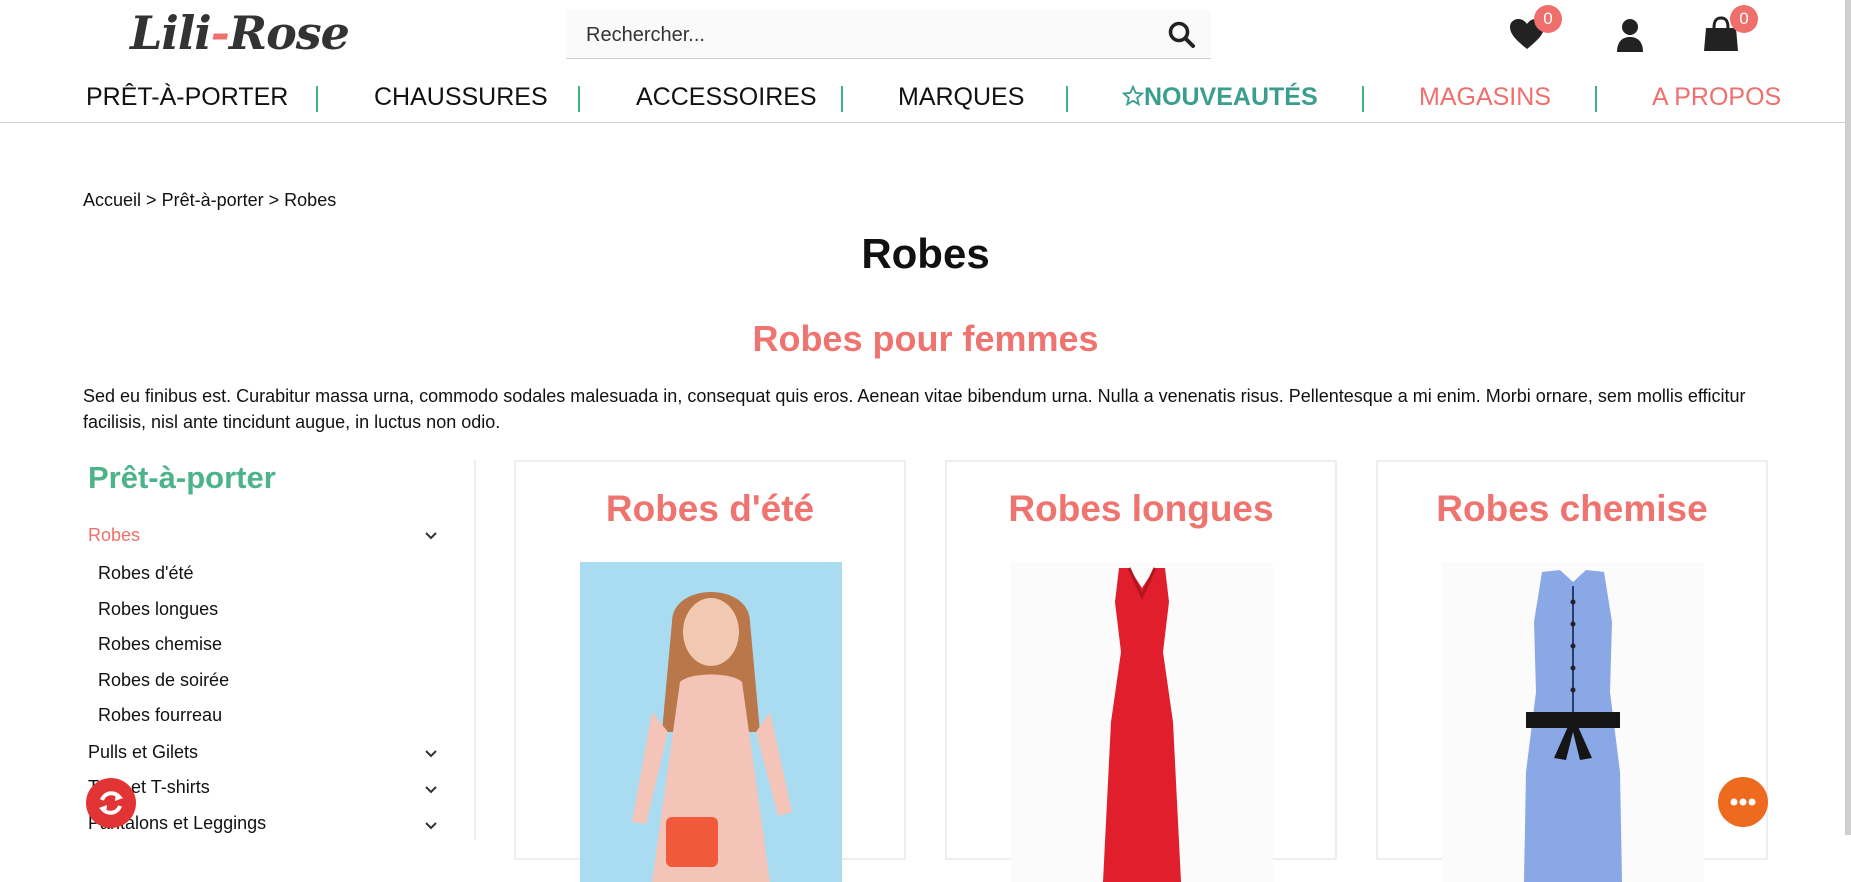 Image resolution: width=1851 pixels, height=882 pixels. Describe the element at coordinates (1485, 97) in the screenshot. I see `nav-item-magasins: MAGASINS` at that location.